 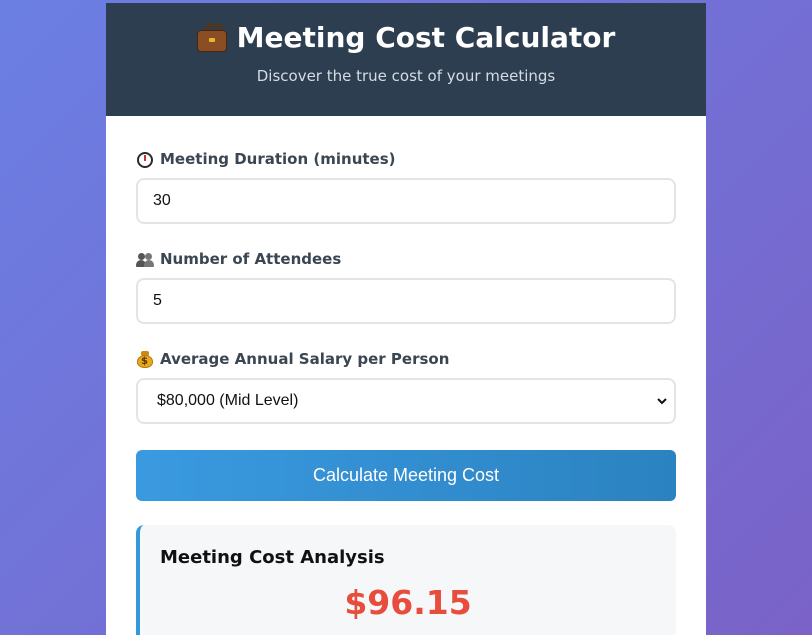 I want to click on page-subtitle: Discover the true cost of your meetings, so click(x=406, y=76).